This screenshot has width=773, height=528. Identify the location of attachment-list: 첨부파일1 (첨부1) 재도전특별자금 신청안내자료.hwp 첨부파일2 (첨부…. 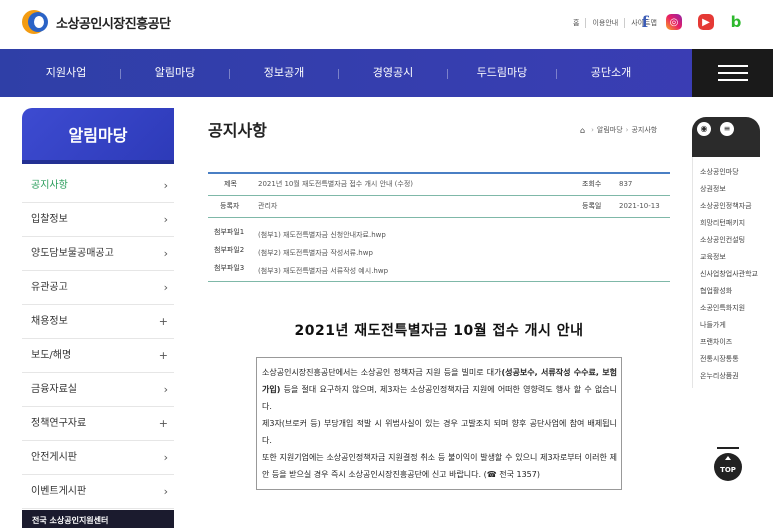
(439, 250).